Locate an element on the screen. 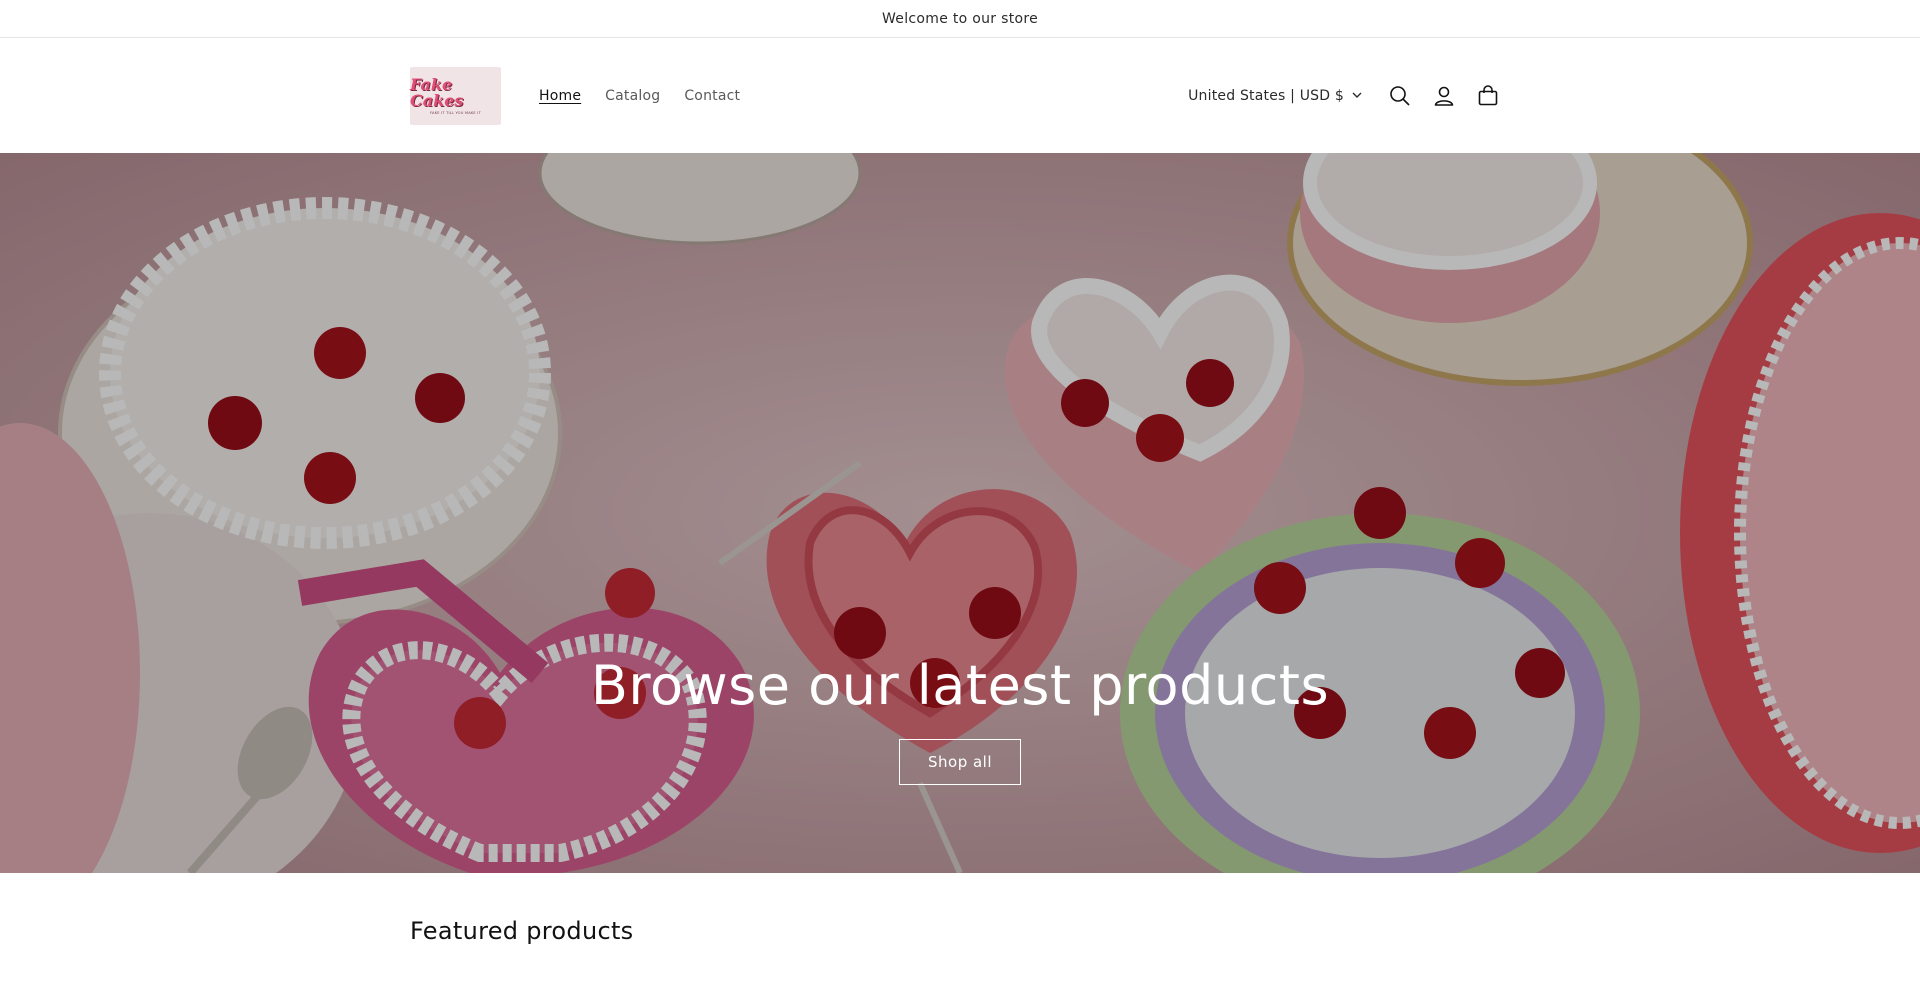 The width and height of the screenshot is (1920, 993). search-button is located at coordinates (1400, 96).